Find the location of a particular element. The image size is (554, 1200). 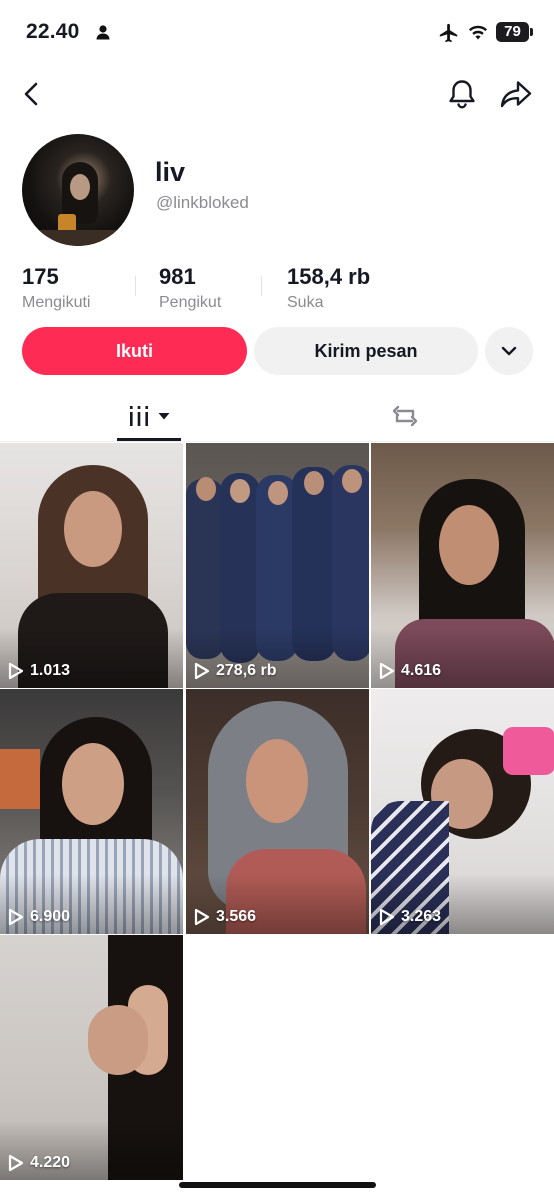

video-thumbnail: 6.900 is located at coordinates (91, 811).